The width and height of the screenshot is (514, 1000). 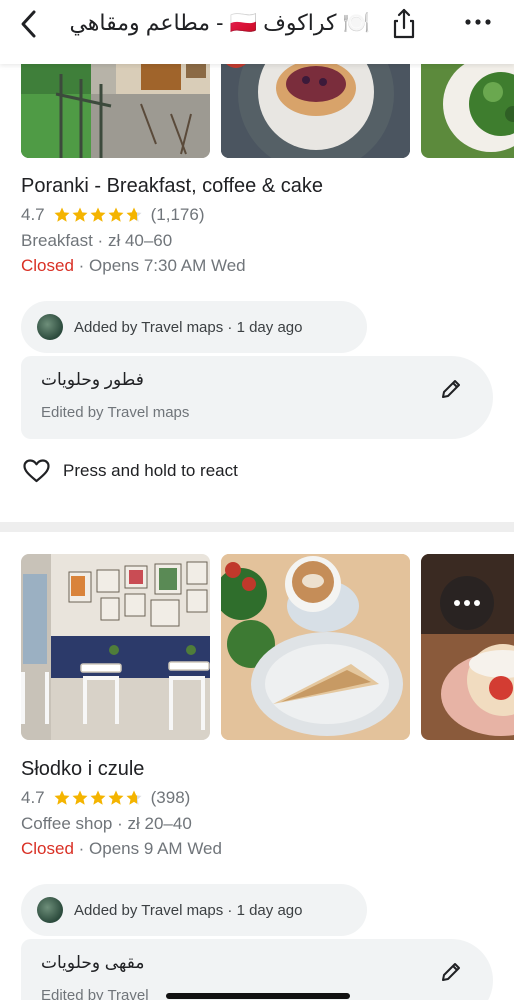 What do you see at coordinates (140, 240) in the screenshot?
I see `price-range: zł 40–60` at bounding box center [140, 240].